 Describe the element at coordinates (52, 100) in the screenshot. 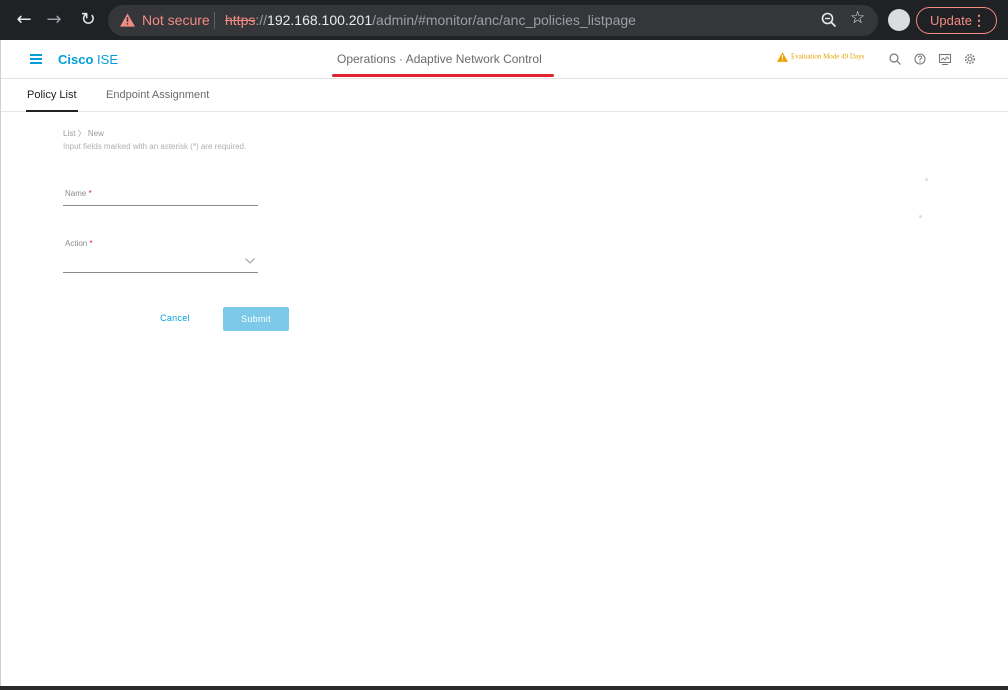

I see `tab-policy-list: Policy List` at that location.